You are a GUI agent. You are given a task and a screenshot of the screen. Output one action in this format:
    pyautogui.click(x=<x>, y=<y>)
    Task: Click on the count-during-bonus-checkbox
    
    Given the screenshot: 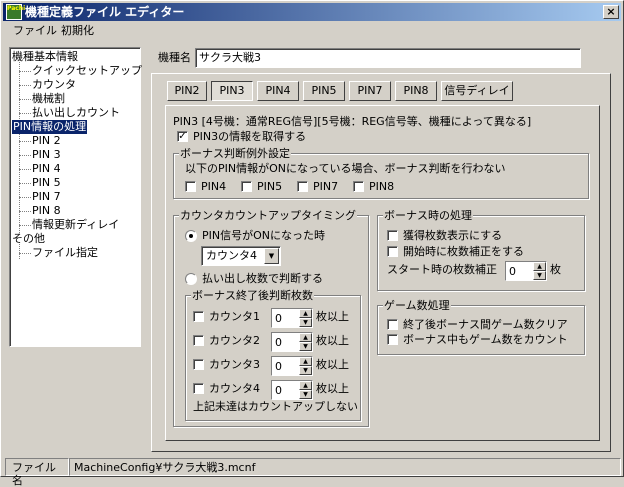 What is the action you would take?
    pyautogui.click(x=392, y=339)
    